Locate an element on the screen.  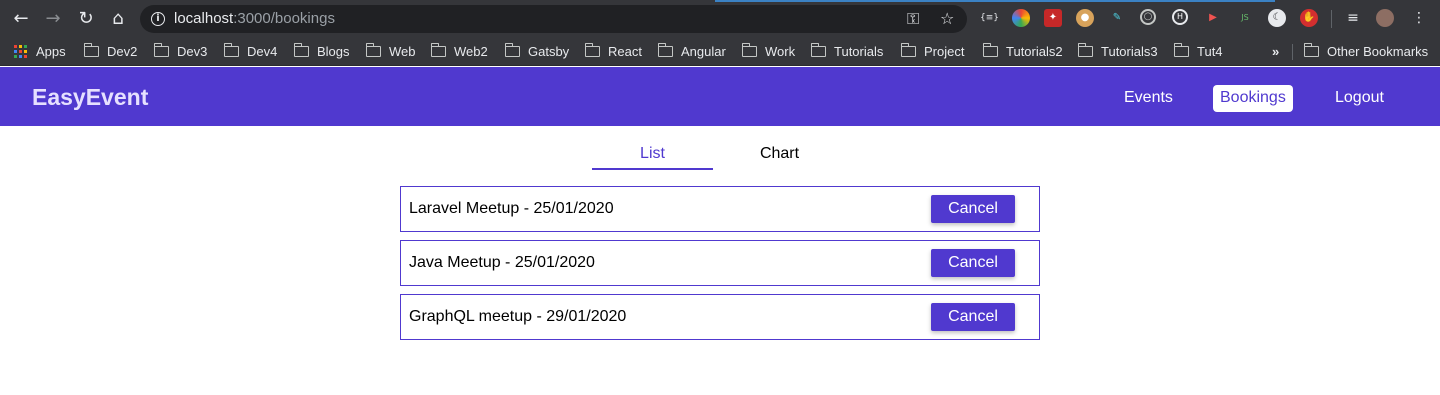
bookmark-label: Web is located at coordinates (402, 51).